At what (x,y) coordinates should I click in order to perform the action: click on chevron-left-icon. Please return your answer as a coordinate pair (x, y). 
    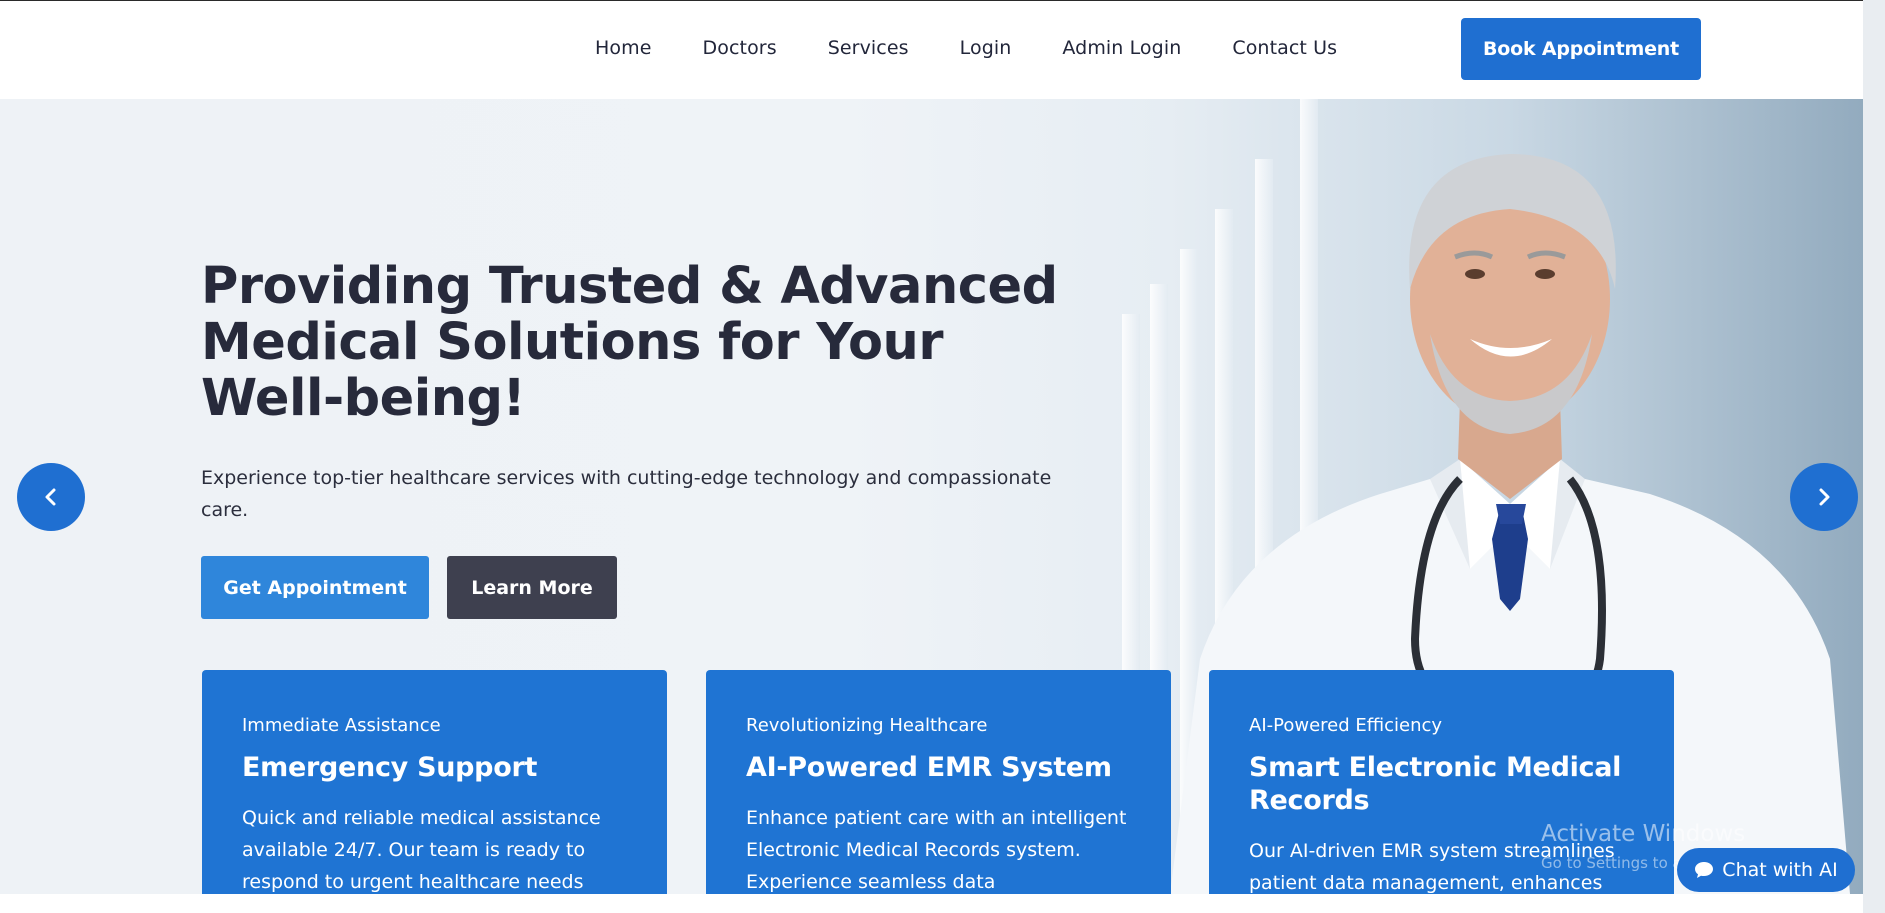
    Looking at the image, I should click on (50, 497).